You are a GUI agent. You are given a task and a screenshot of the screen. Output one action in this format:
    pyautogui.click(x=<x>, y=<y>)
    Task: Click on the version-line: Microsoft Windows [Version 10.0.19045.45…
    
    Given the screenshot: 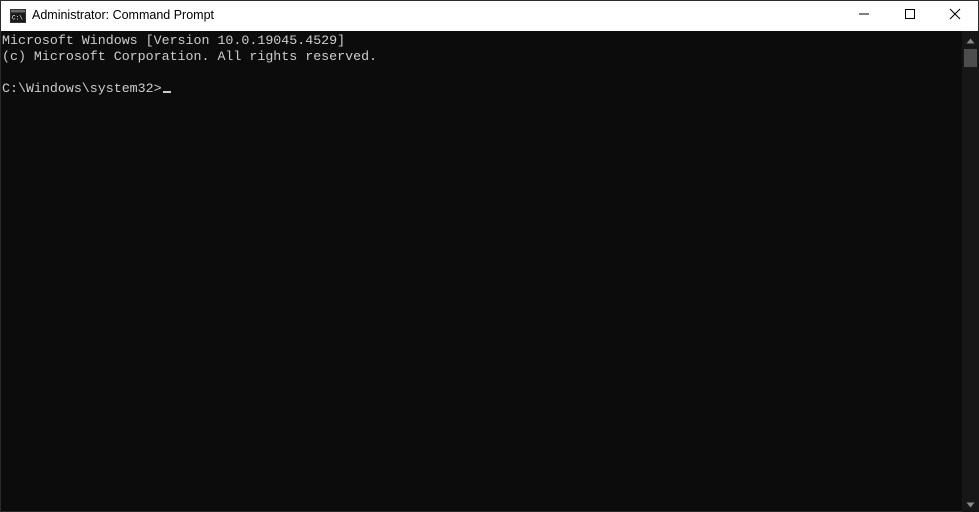 What is the action you would take?
    pyautogui.click(x=174, y=40)
    